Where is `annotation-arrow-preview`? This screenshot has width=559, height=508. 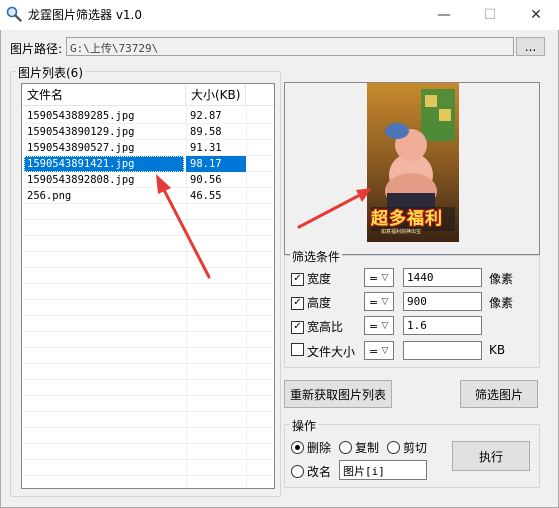 annotation-arrow-preview is located at coordinates (334, 208).